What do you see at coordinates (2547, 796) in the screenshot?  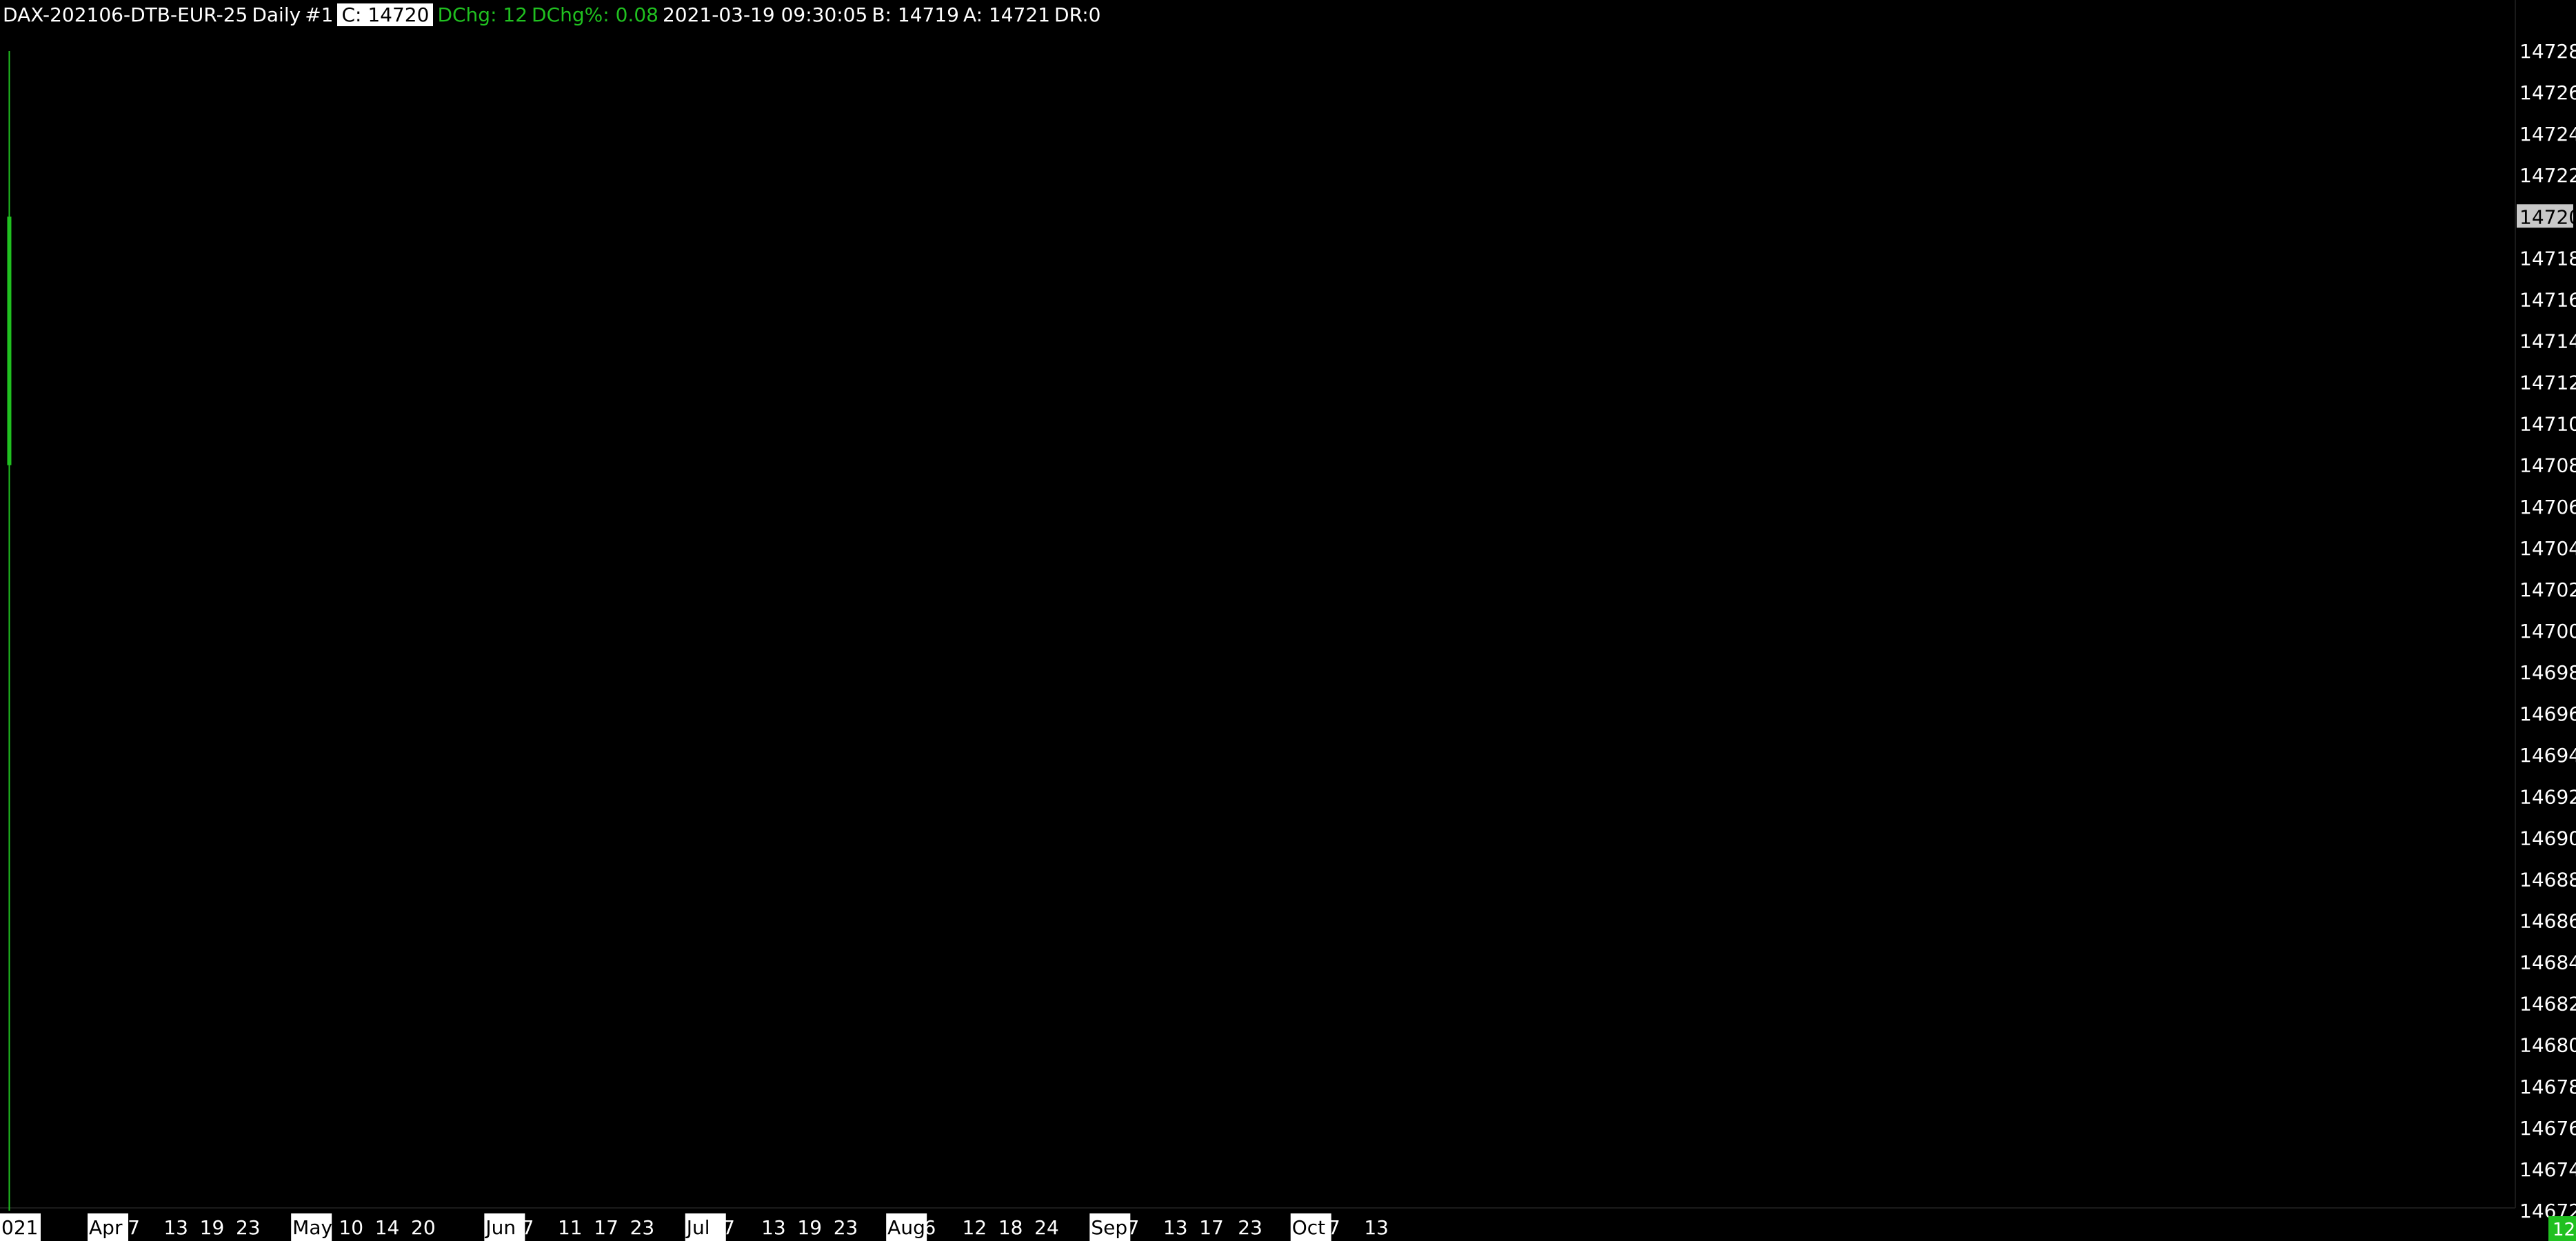 I see `y-tick-label: 14692` at bounding box center [2547, 796].